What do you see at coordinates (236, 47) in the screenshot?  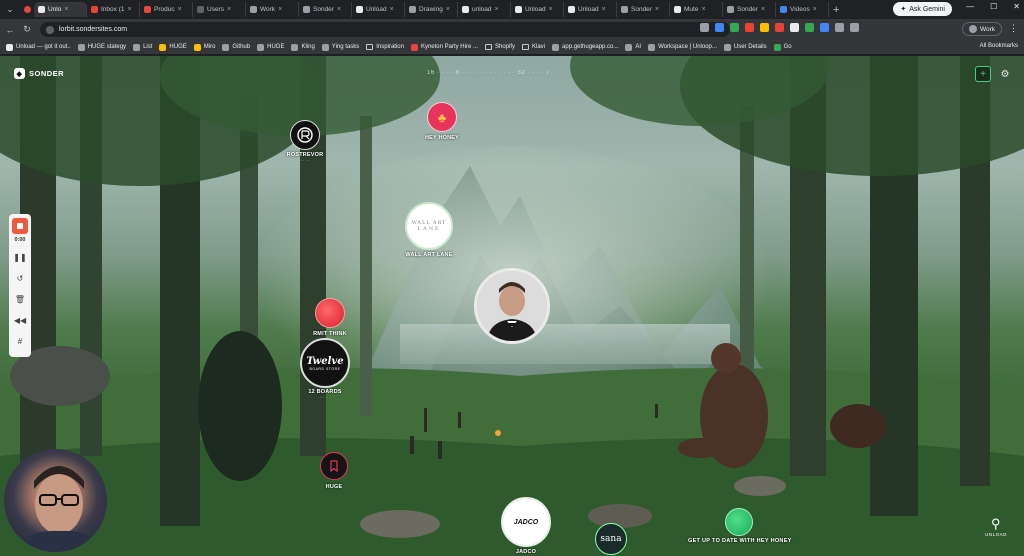 I see `bookmark-item: Github` at bounding box center [236, 47].